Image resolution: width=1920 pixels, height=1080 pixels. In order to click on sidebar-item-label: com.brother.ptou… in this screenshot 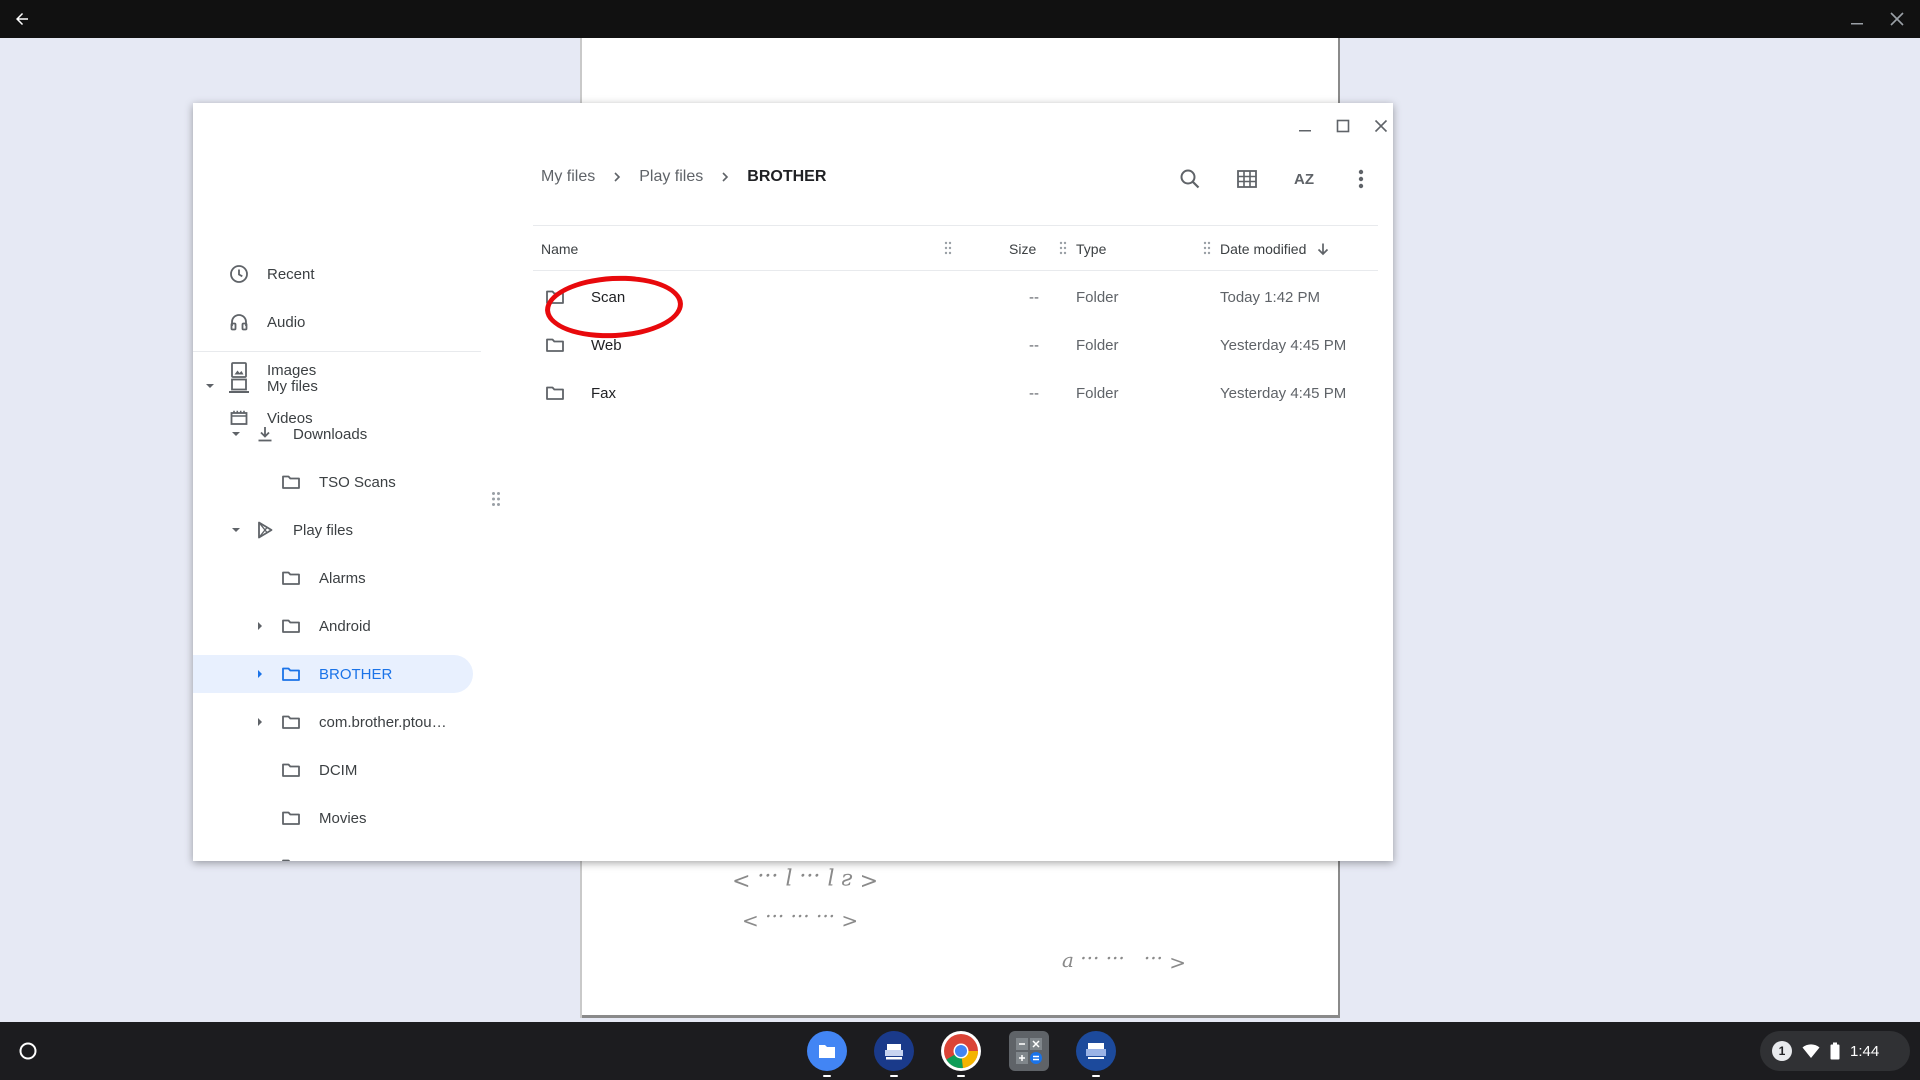, I will do `click(383, 722)`.